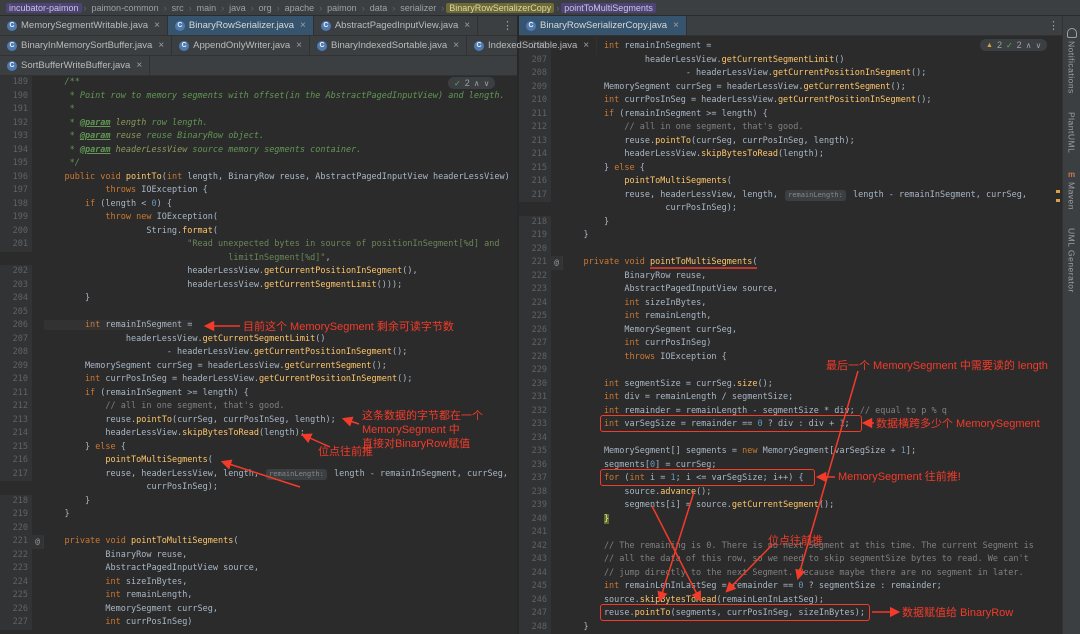 This screenshot has width=1080, height=634. Describe the element at coordinates (16, 137) in the screenshot. I see `line-number: 193` at that location.